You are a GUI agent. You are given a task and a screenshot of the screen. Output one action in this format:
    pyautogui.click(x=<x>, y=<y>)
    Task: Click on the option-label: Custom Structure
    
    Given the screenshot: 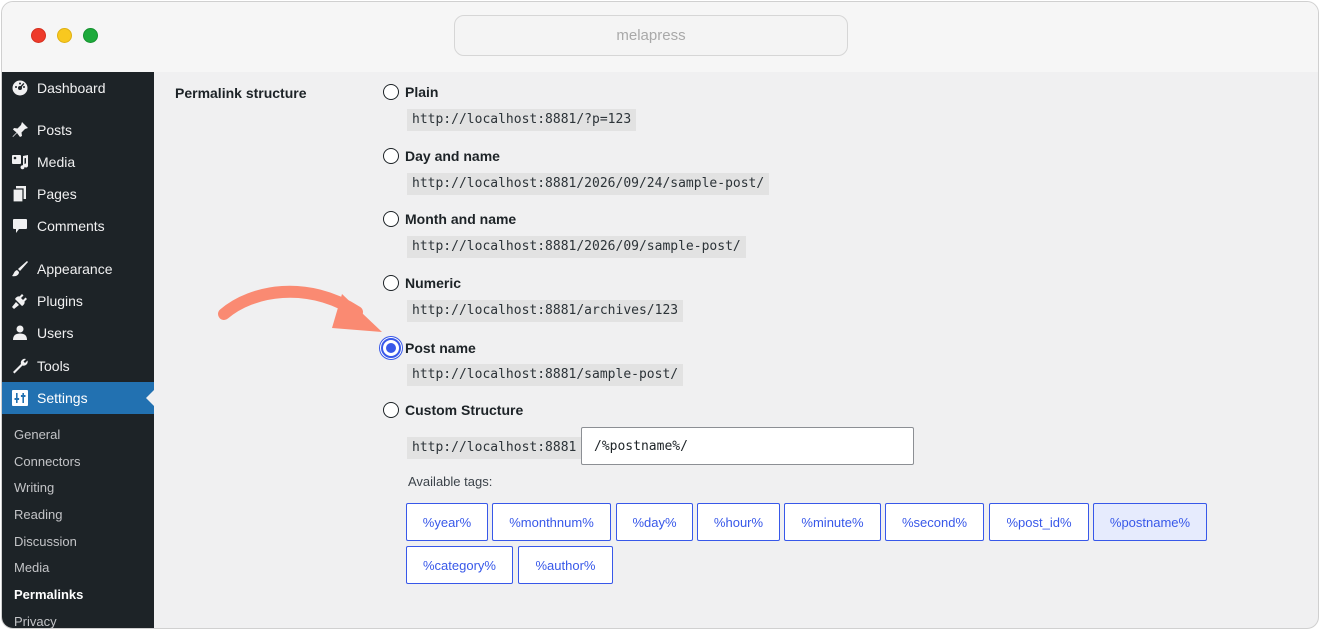 What is the action you would take?
    pyautogui.click(x=464, y=410)
    